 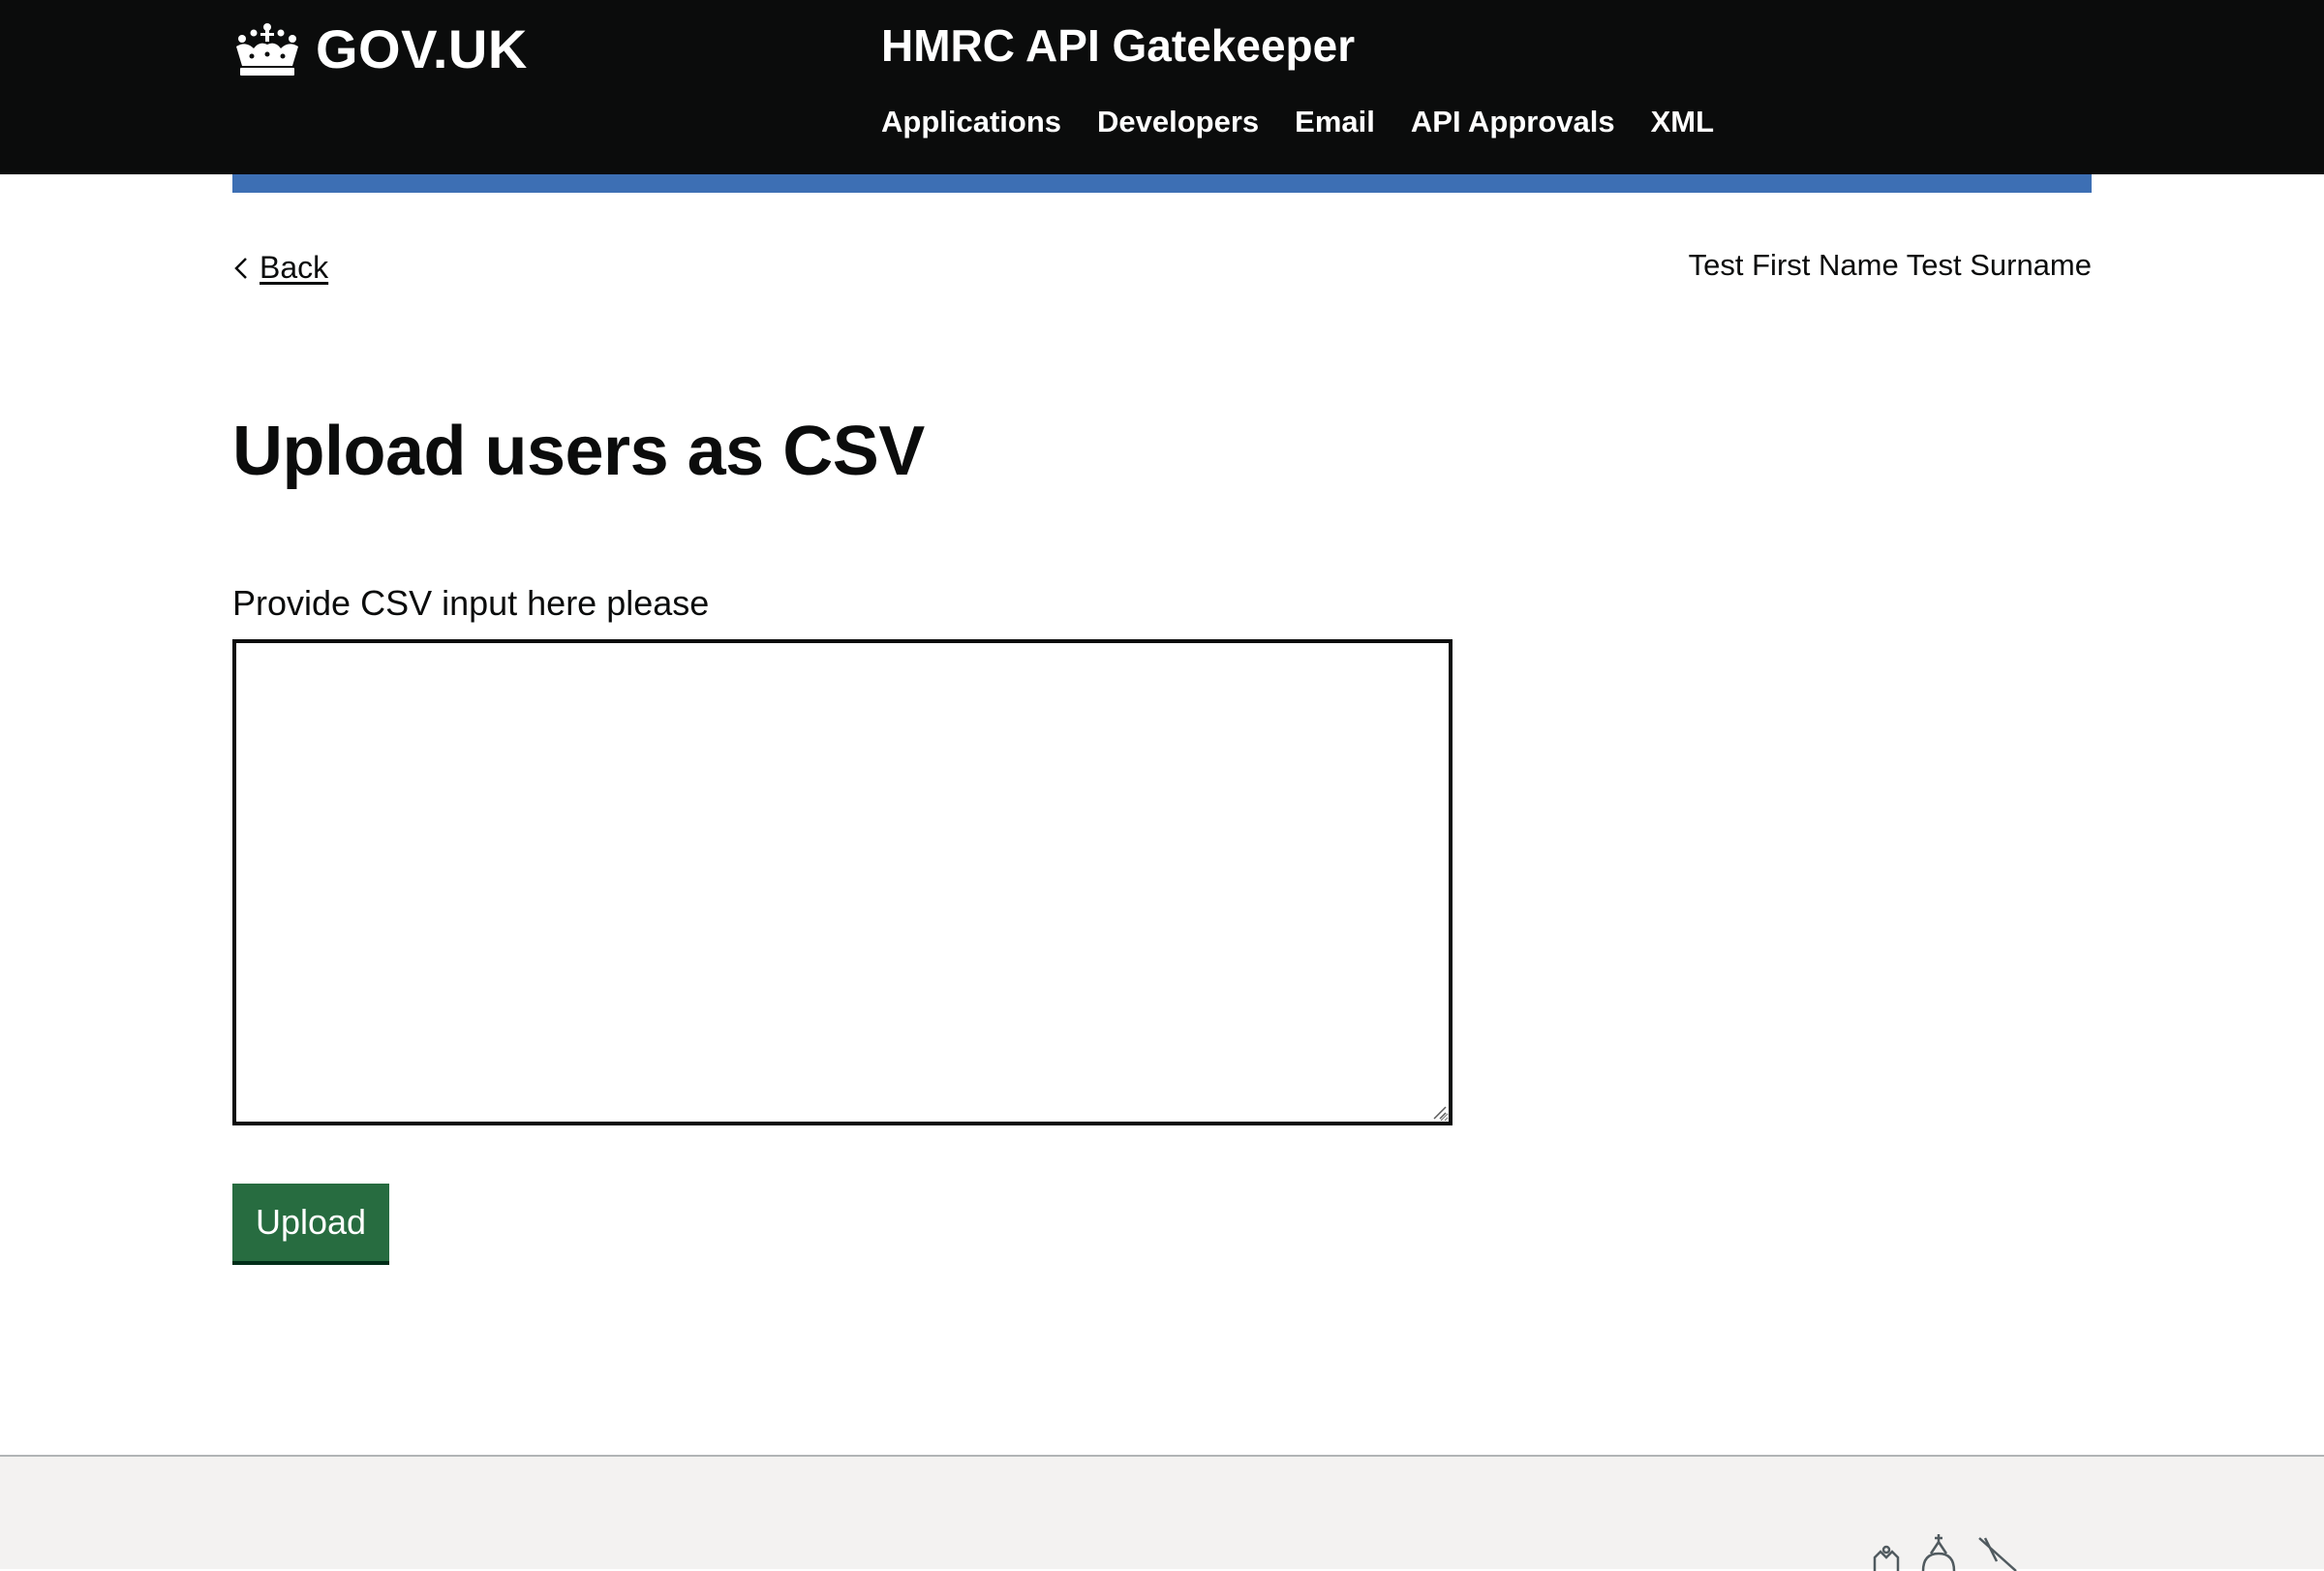 I want to click on site-footer, so click(x=1162, y=1513).